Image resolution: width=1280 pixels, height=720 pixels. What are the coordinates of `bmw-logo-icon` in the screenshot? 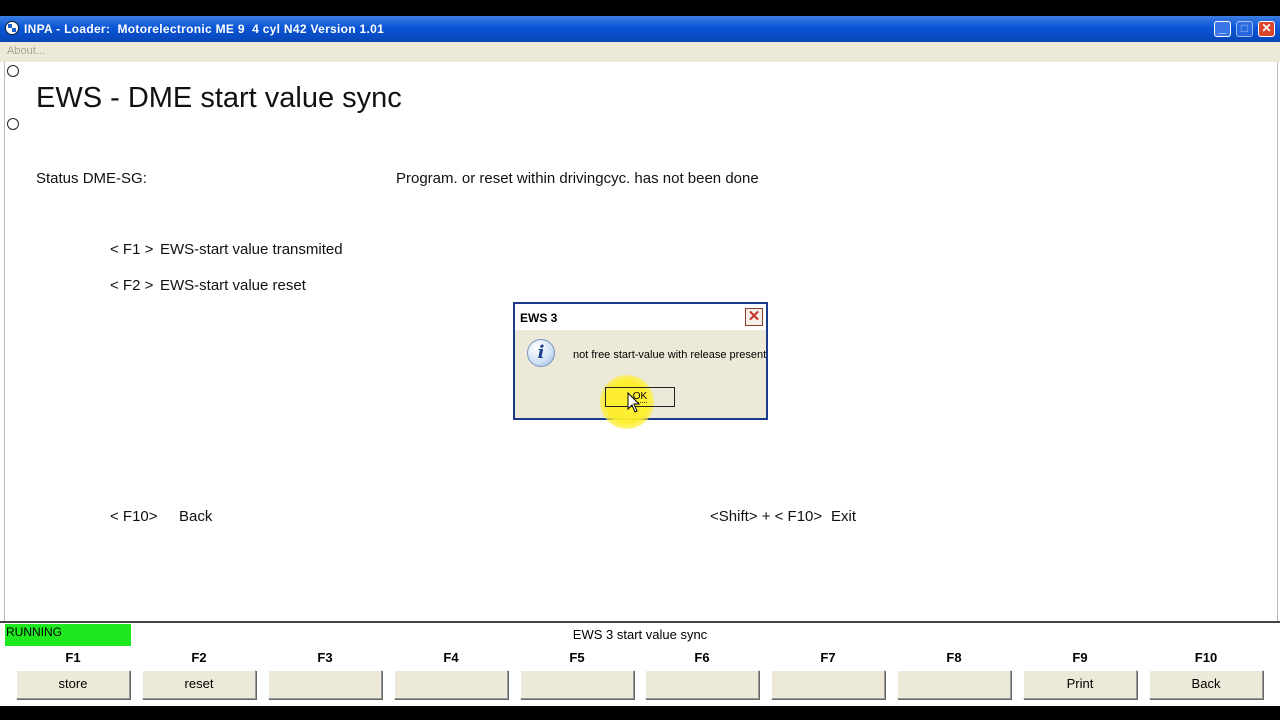 It's located at (12, 28).